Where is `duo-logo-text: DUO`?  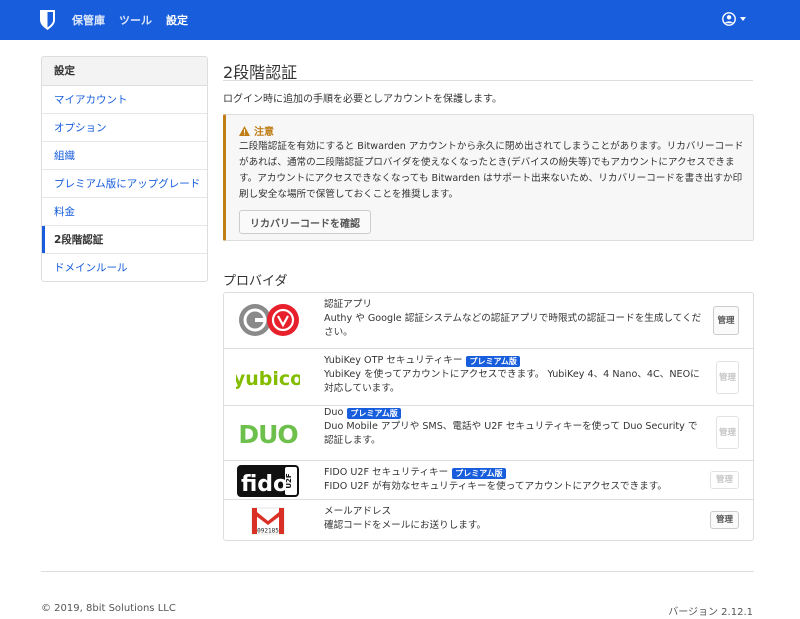
duo-logo-text: DUO is located at coordinates (267, 434).